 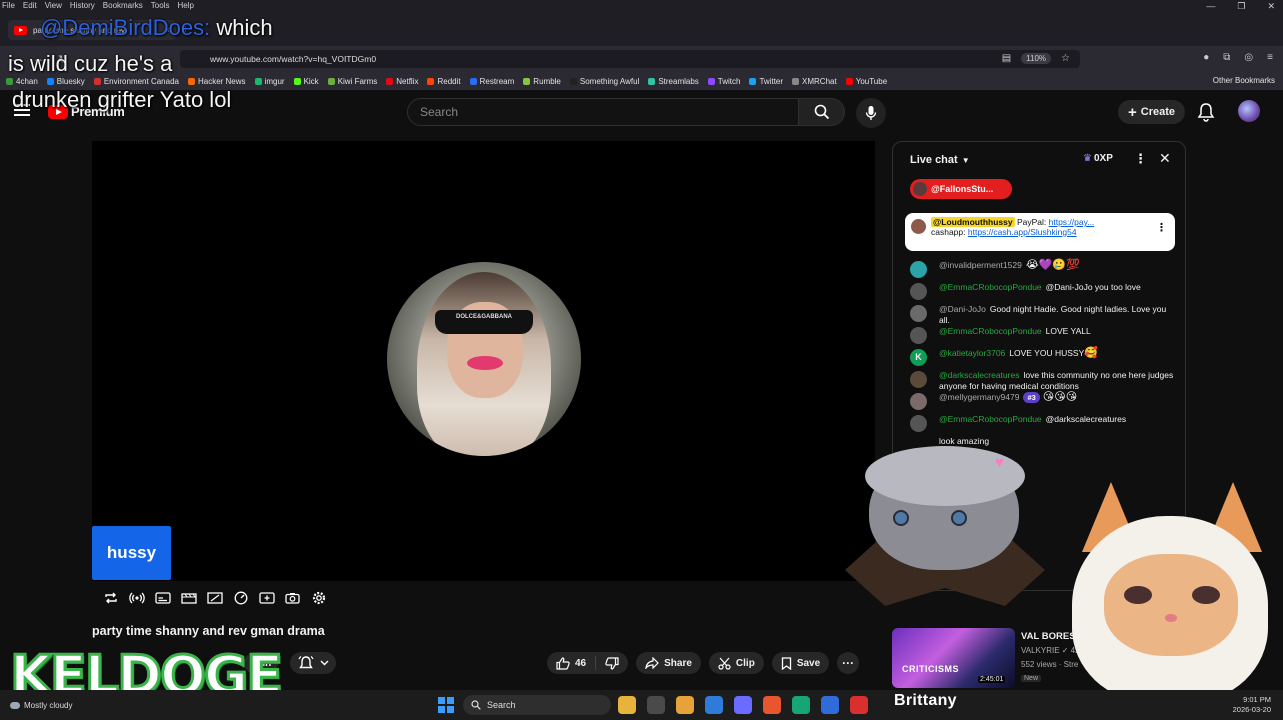 I want to click on dislike-button, so click(x=612, y=663).